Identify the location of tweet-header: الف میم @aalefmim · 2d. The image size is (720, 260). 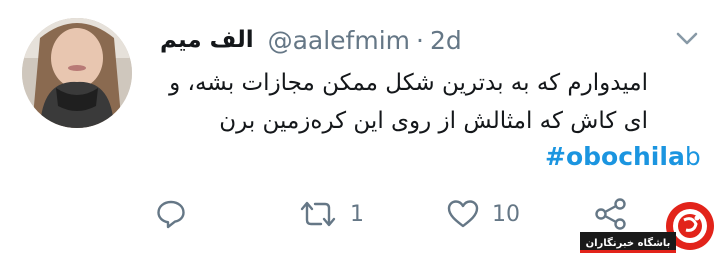
(320, 40).